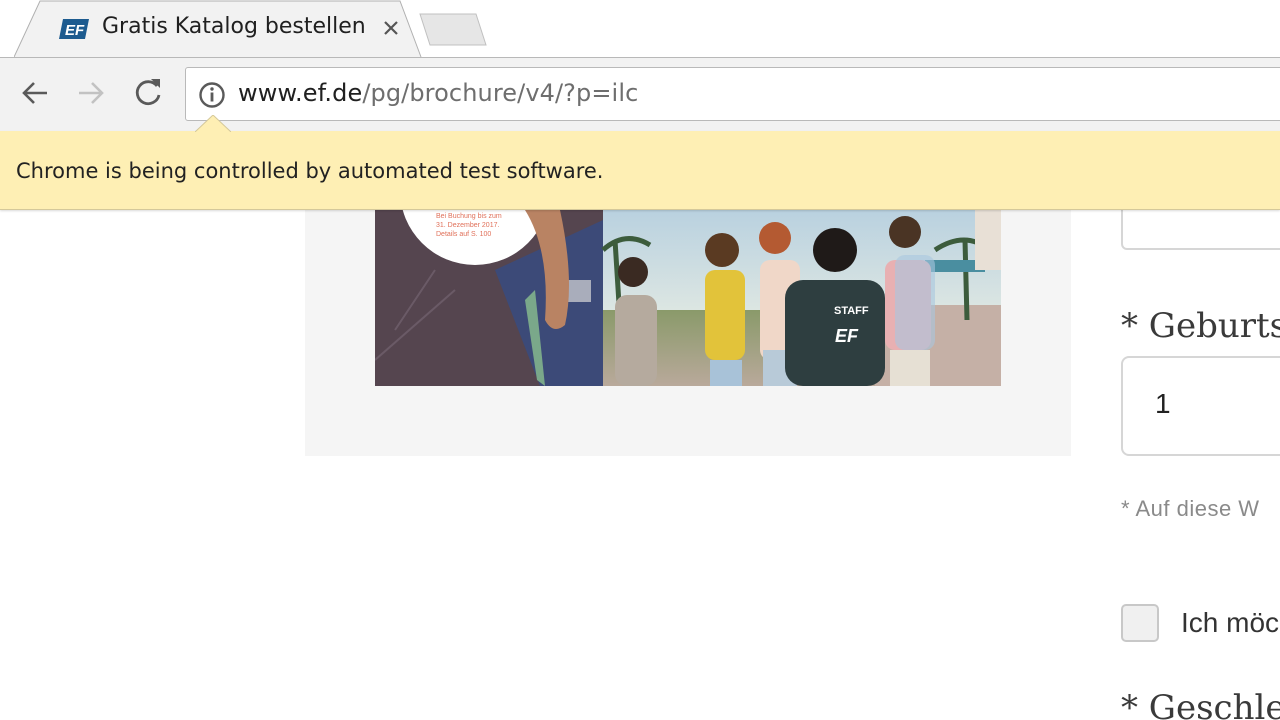 This screenshot has height=720, width=1280. Describe the element at coordinates (213, 123) in the screenshot. I see `infobar-pointer` at that location.